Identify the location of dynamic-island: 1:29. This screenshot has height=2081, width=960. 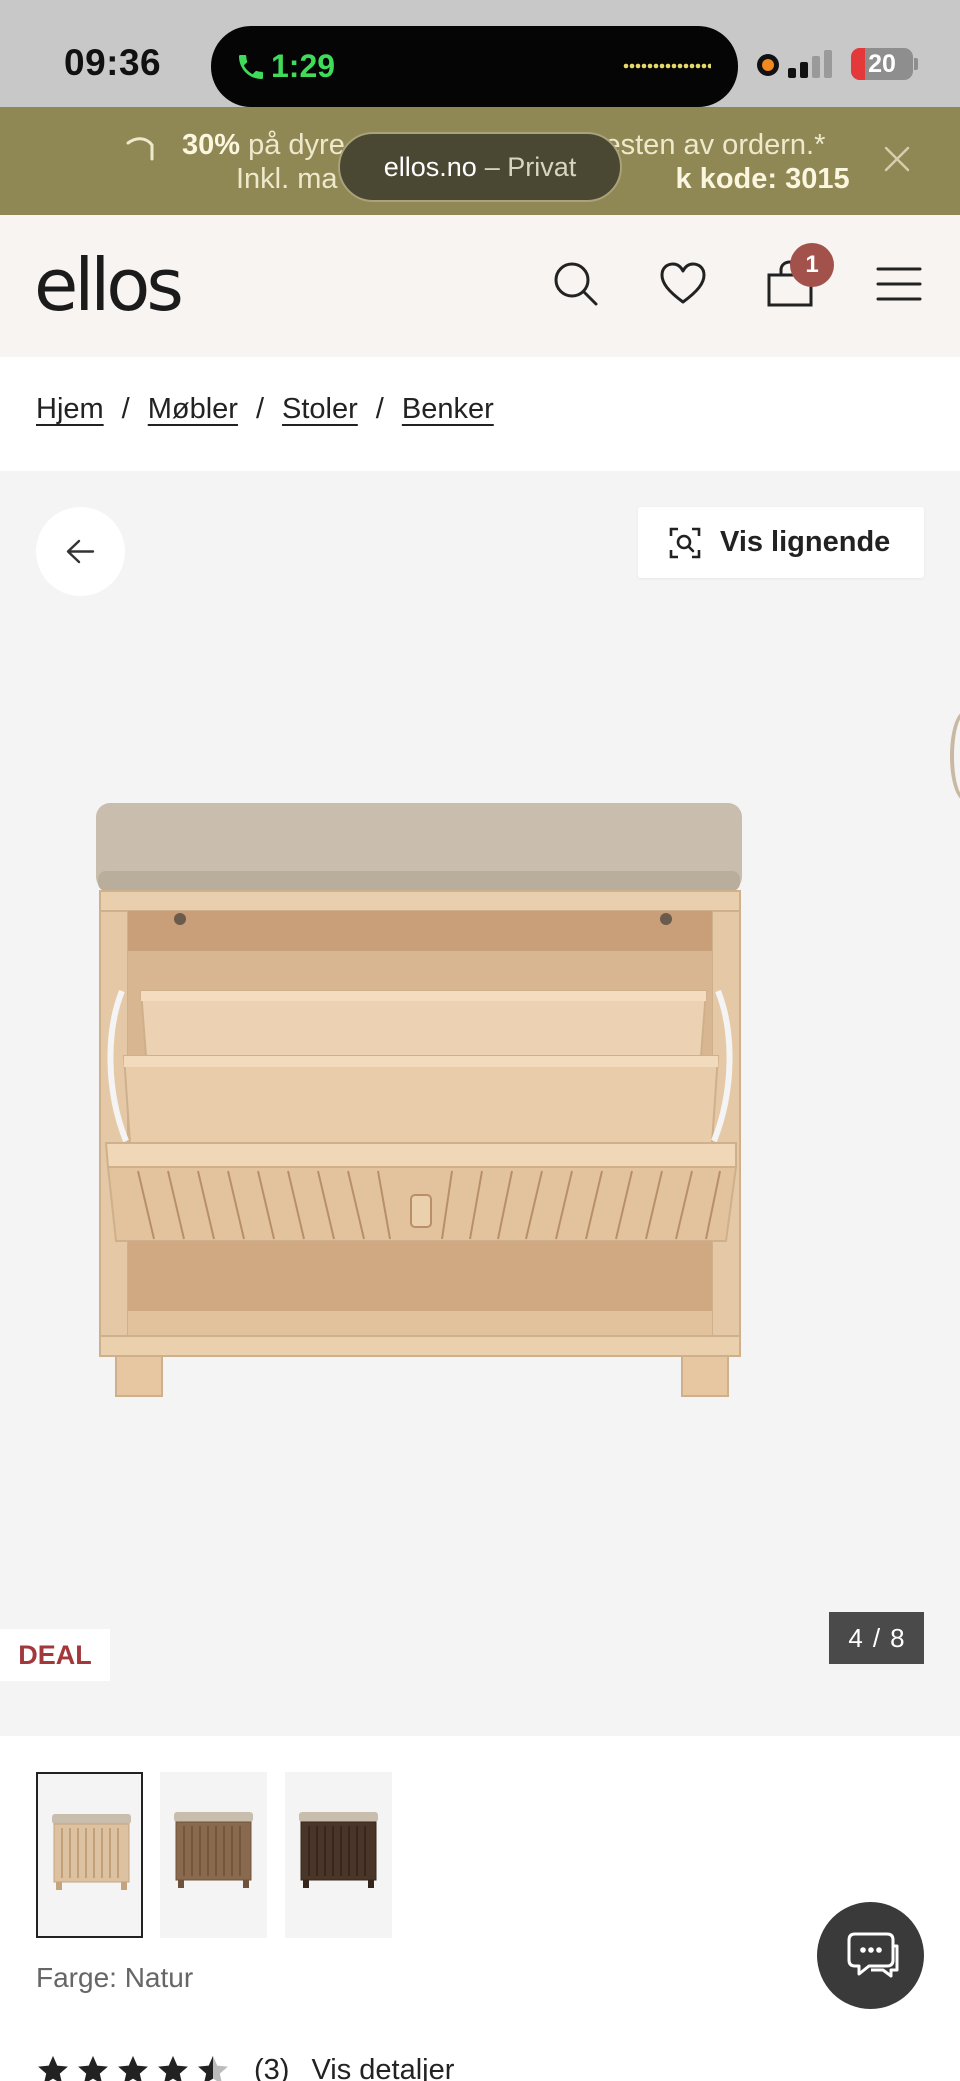
(474, 66).